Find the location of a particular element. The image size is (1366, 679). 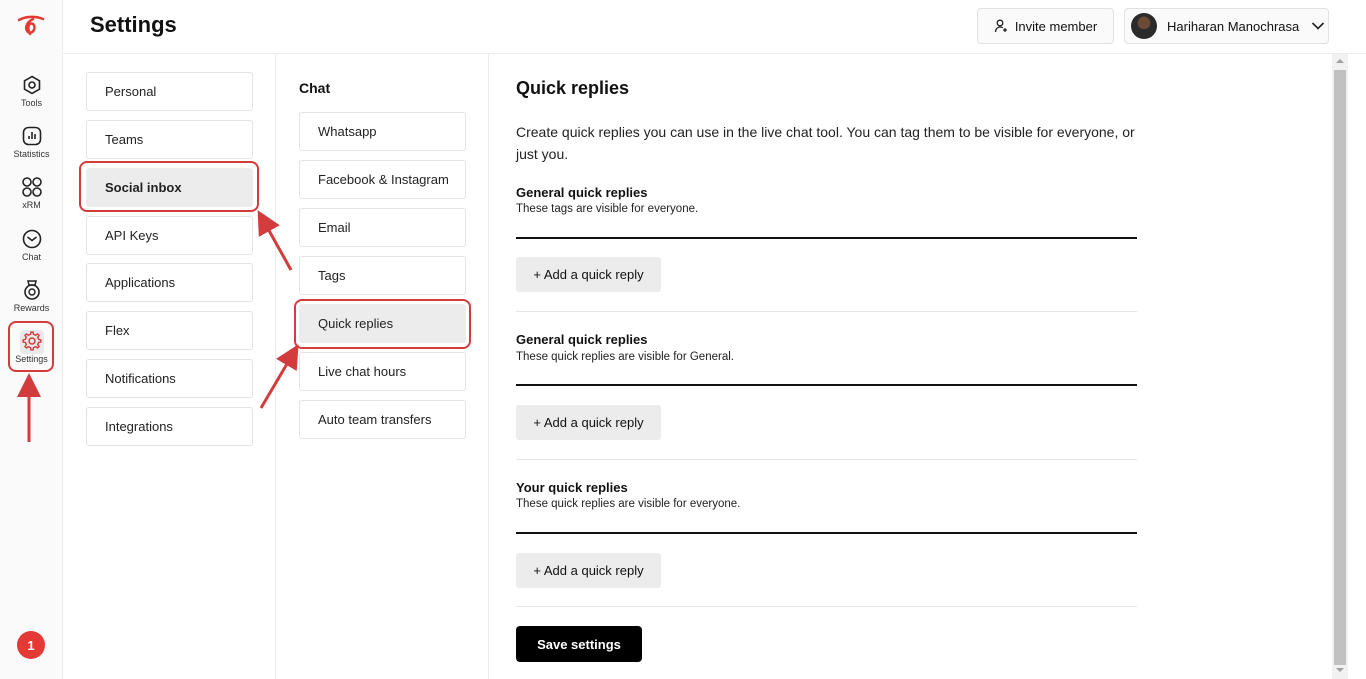

rail-item-statistics: Statistics is located at coordinates (31, 142).